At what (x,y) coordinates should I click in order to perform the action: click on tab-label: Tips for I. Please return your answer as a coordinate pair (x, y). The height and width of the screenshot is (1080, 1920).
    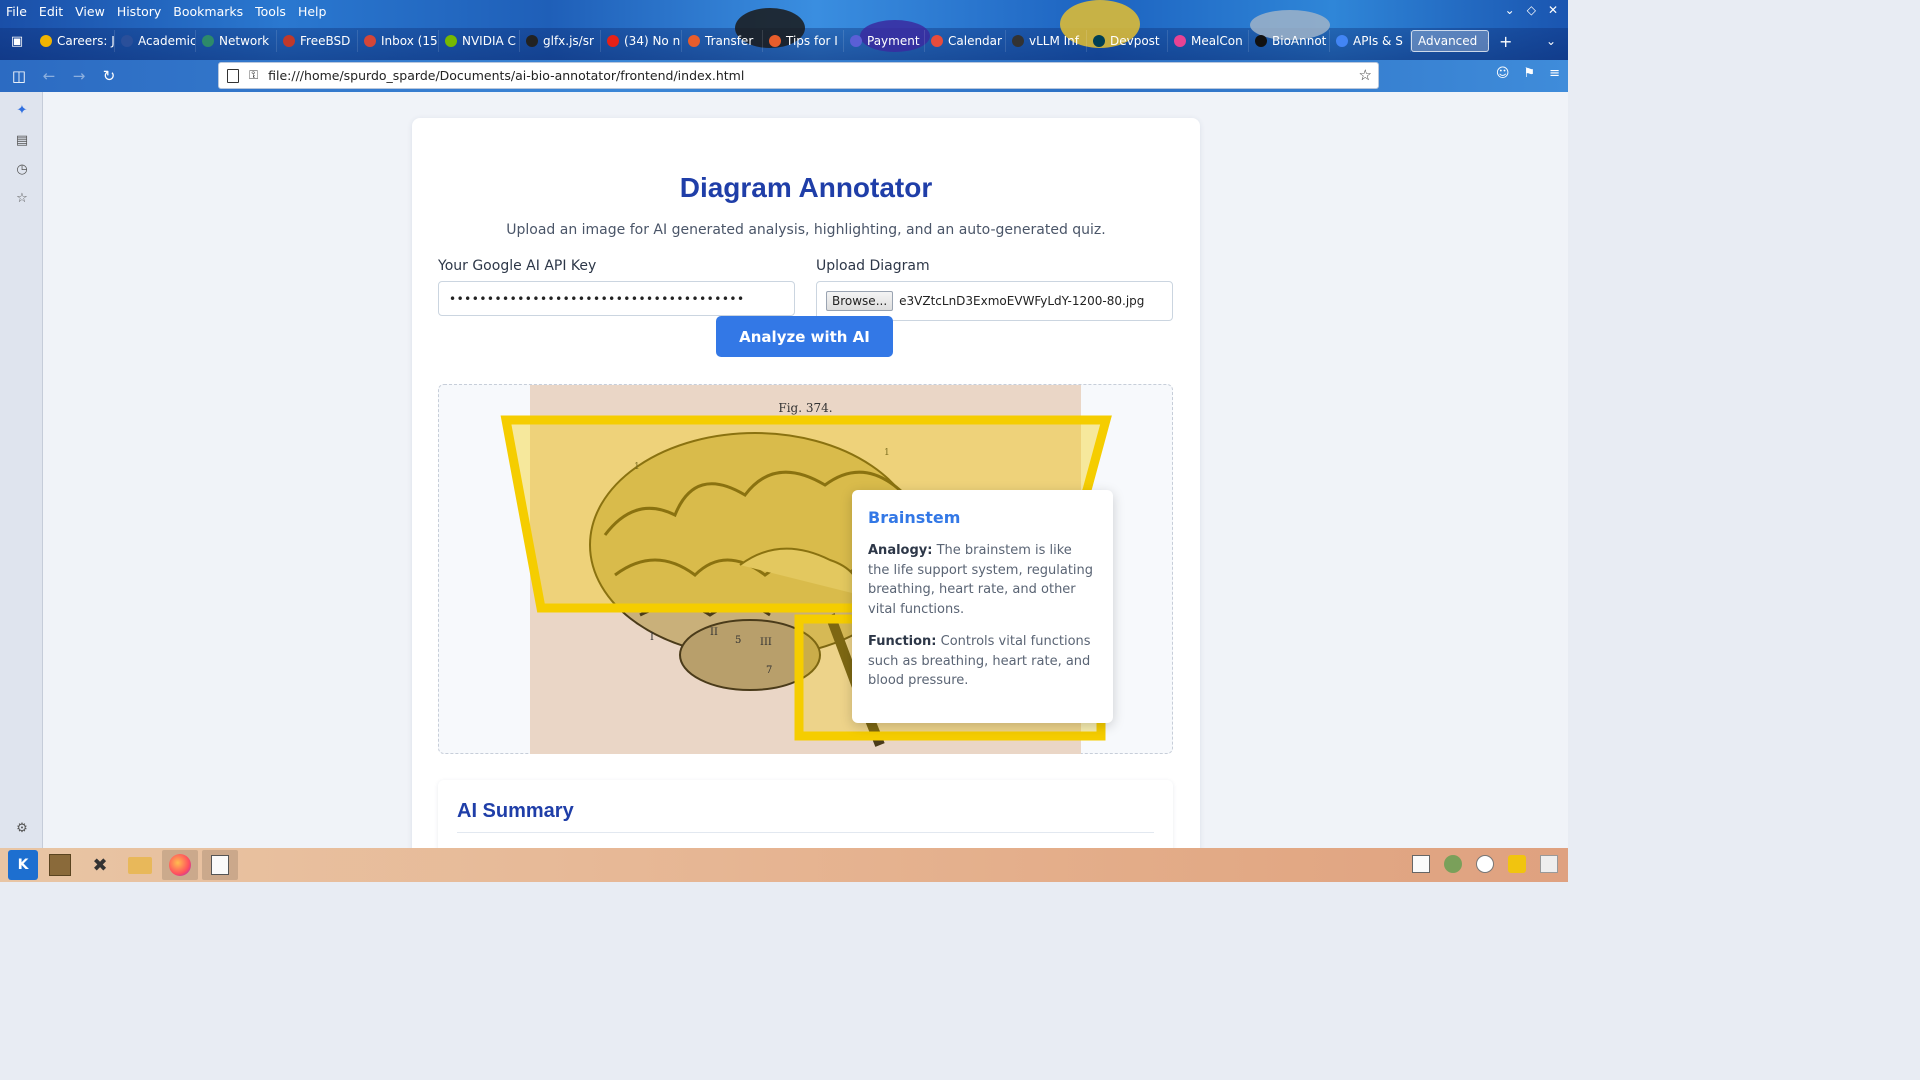
    Looking at the image, I should click on (812, 41).